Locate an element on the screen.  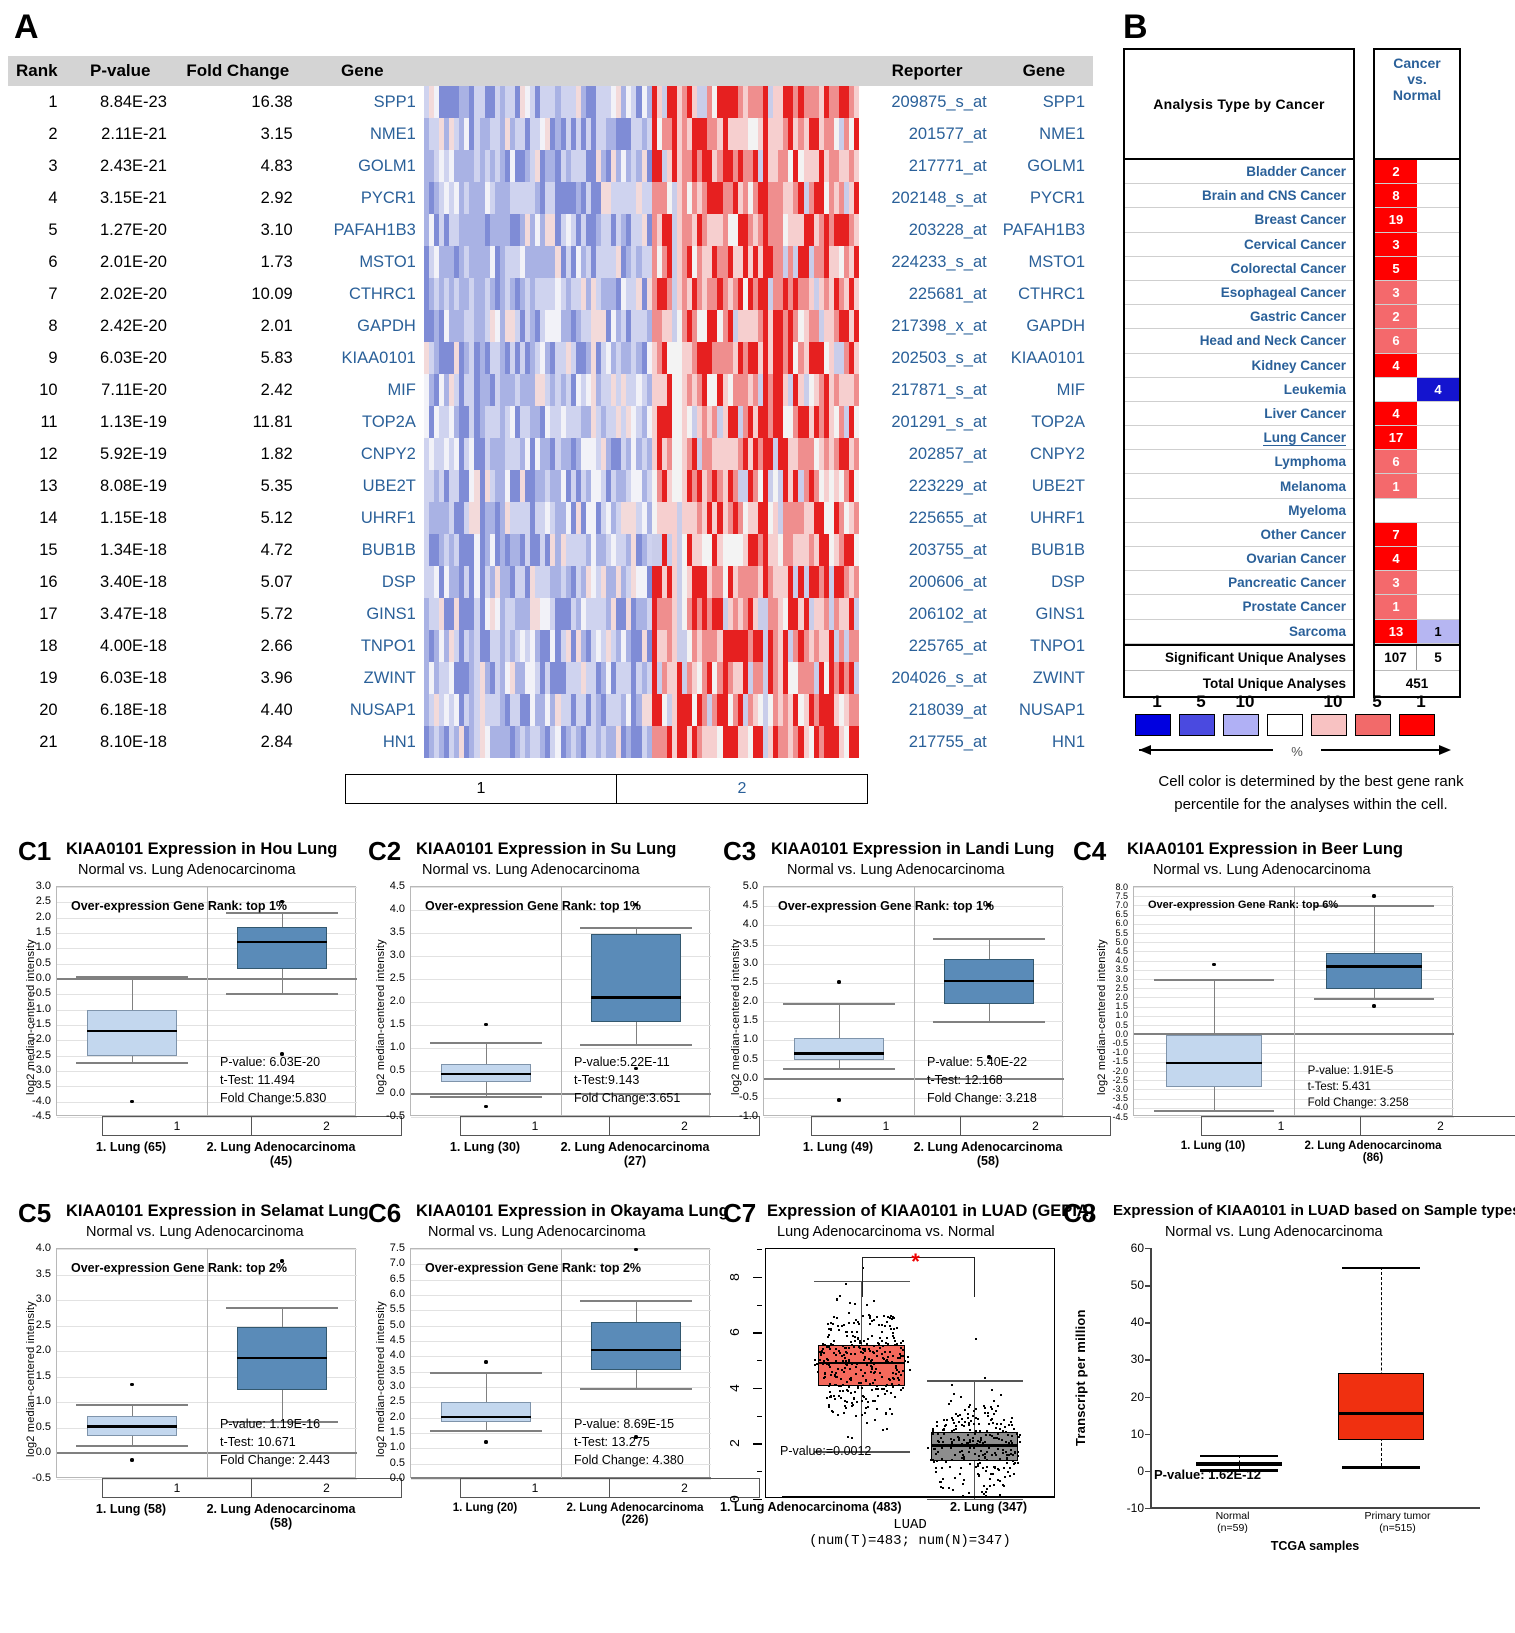
cell-gene: MSTO1 is located at coordinates (387, 261).